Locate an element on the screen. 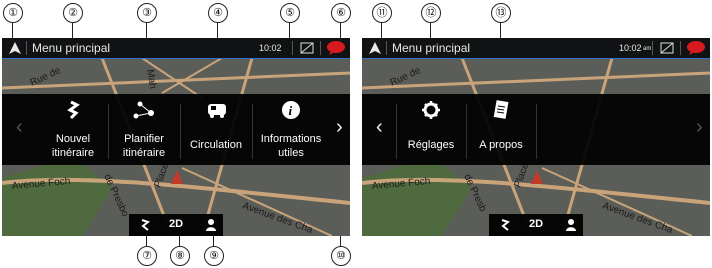 This screenshot has height=268, width=712. menu-item-label: Circulation is located at coordinates (216, 145).